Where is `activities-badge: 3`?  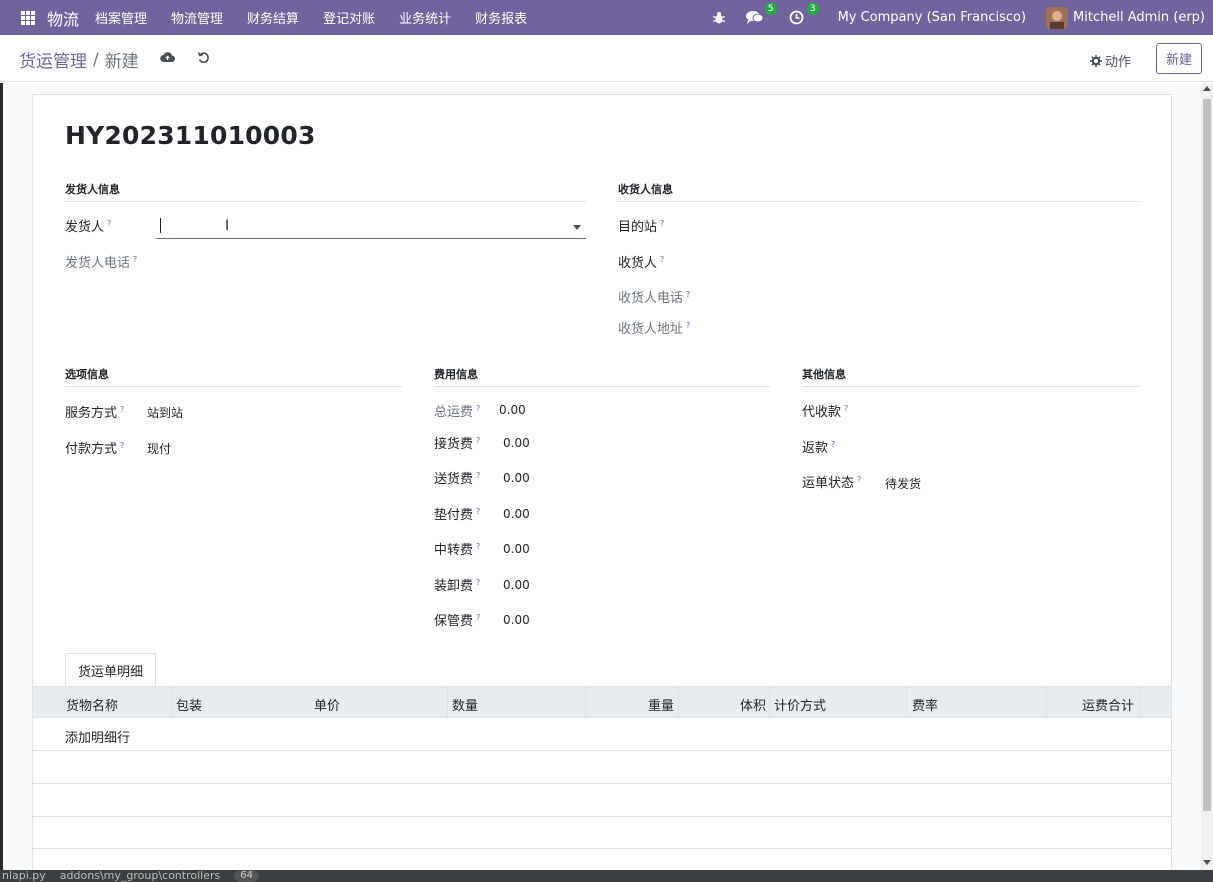
activities-badge: 3 is located at coordinates (812, 8).